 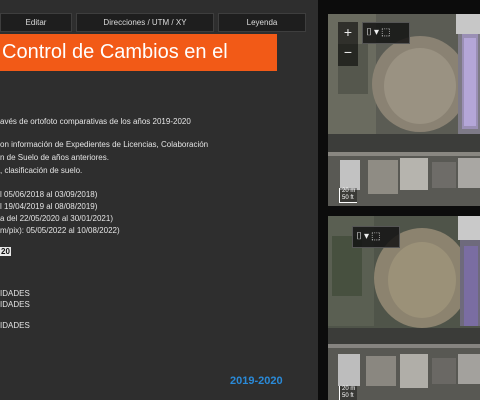 What do you see at coordinates (348, 52) in the screenshot?
I see `zoom-out-button: −` at bounding box center [348, 52].